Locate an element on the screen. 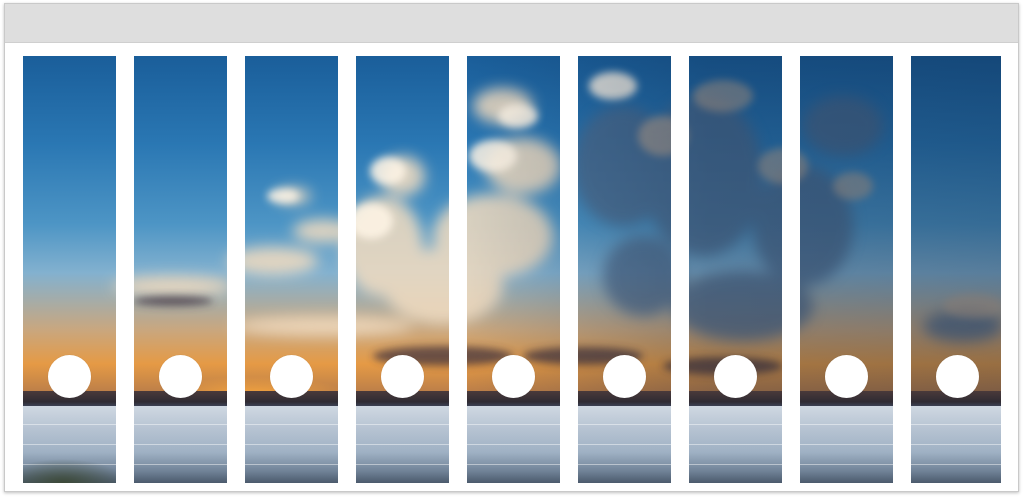 The height and width of the screenshot is (497, 1024). sheet-header-strip is located at coordinates (511, 23).